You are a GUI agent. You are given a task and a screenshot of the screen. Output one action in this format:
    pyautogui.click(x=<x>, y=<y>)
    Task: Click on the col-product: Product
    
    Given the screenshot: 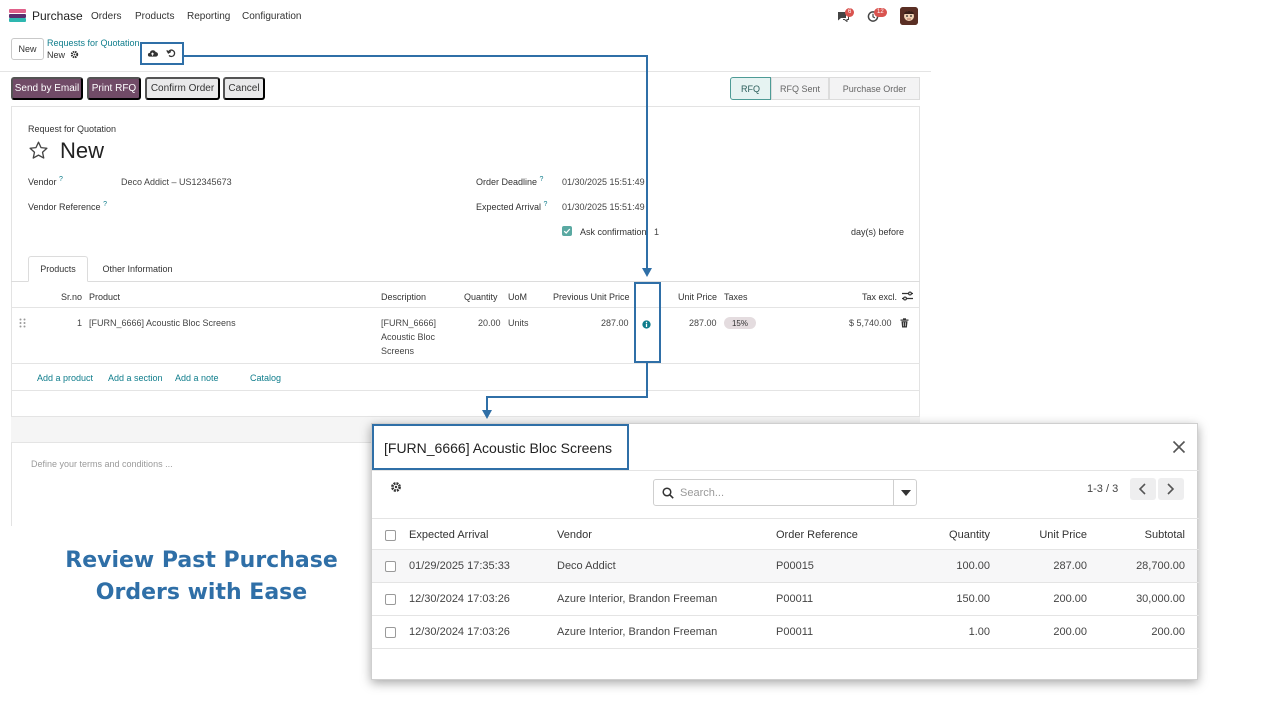 What is the action you would take?
    pyautogui.click(x=104, y=297)
    